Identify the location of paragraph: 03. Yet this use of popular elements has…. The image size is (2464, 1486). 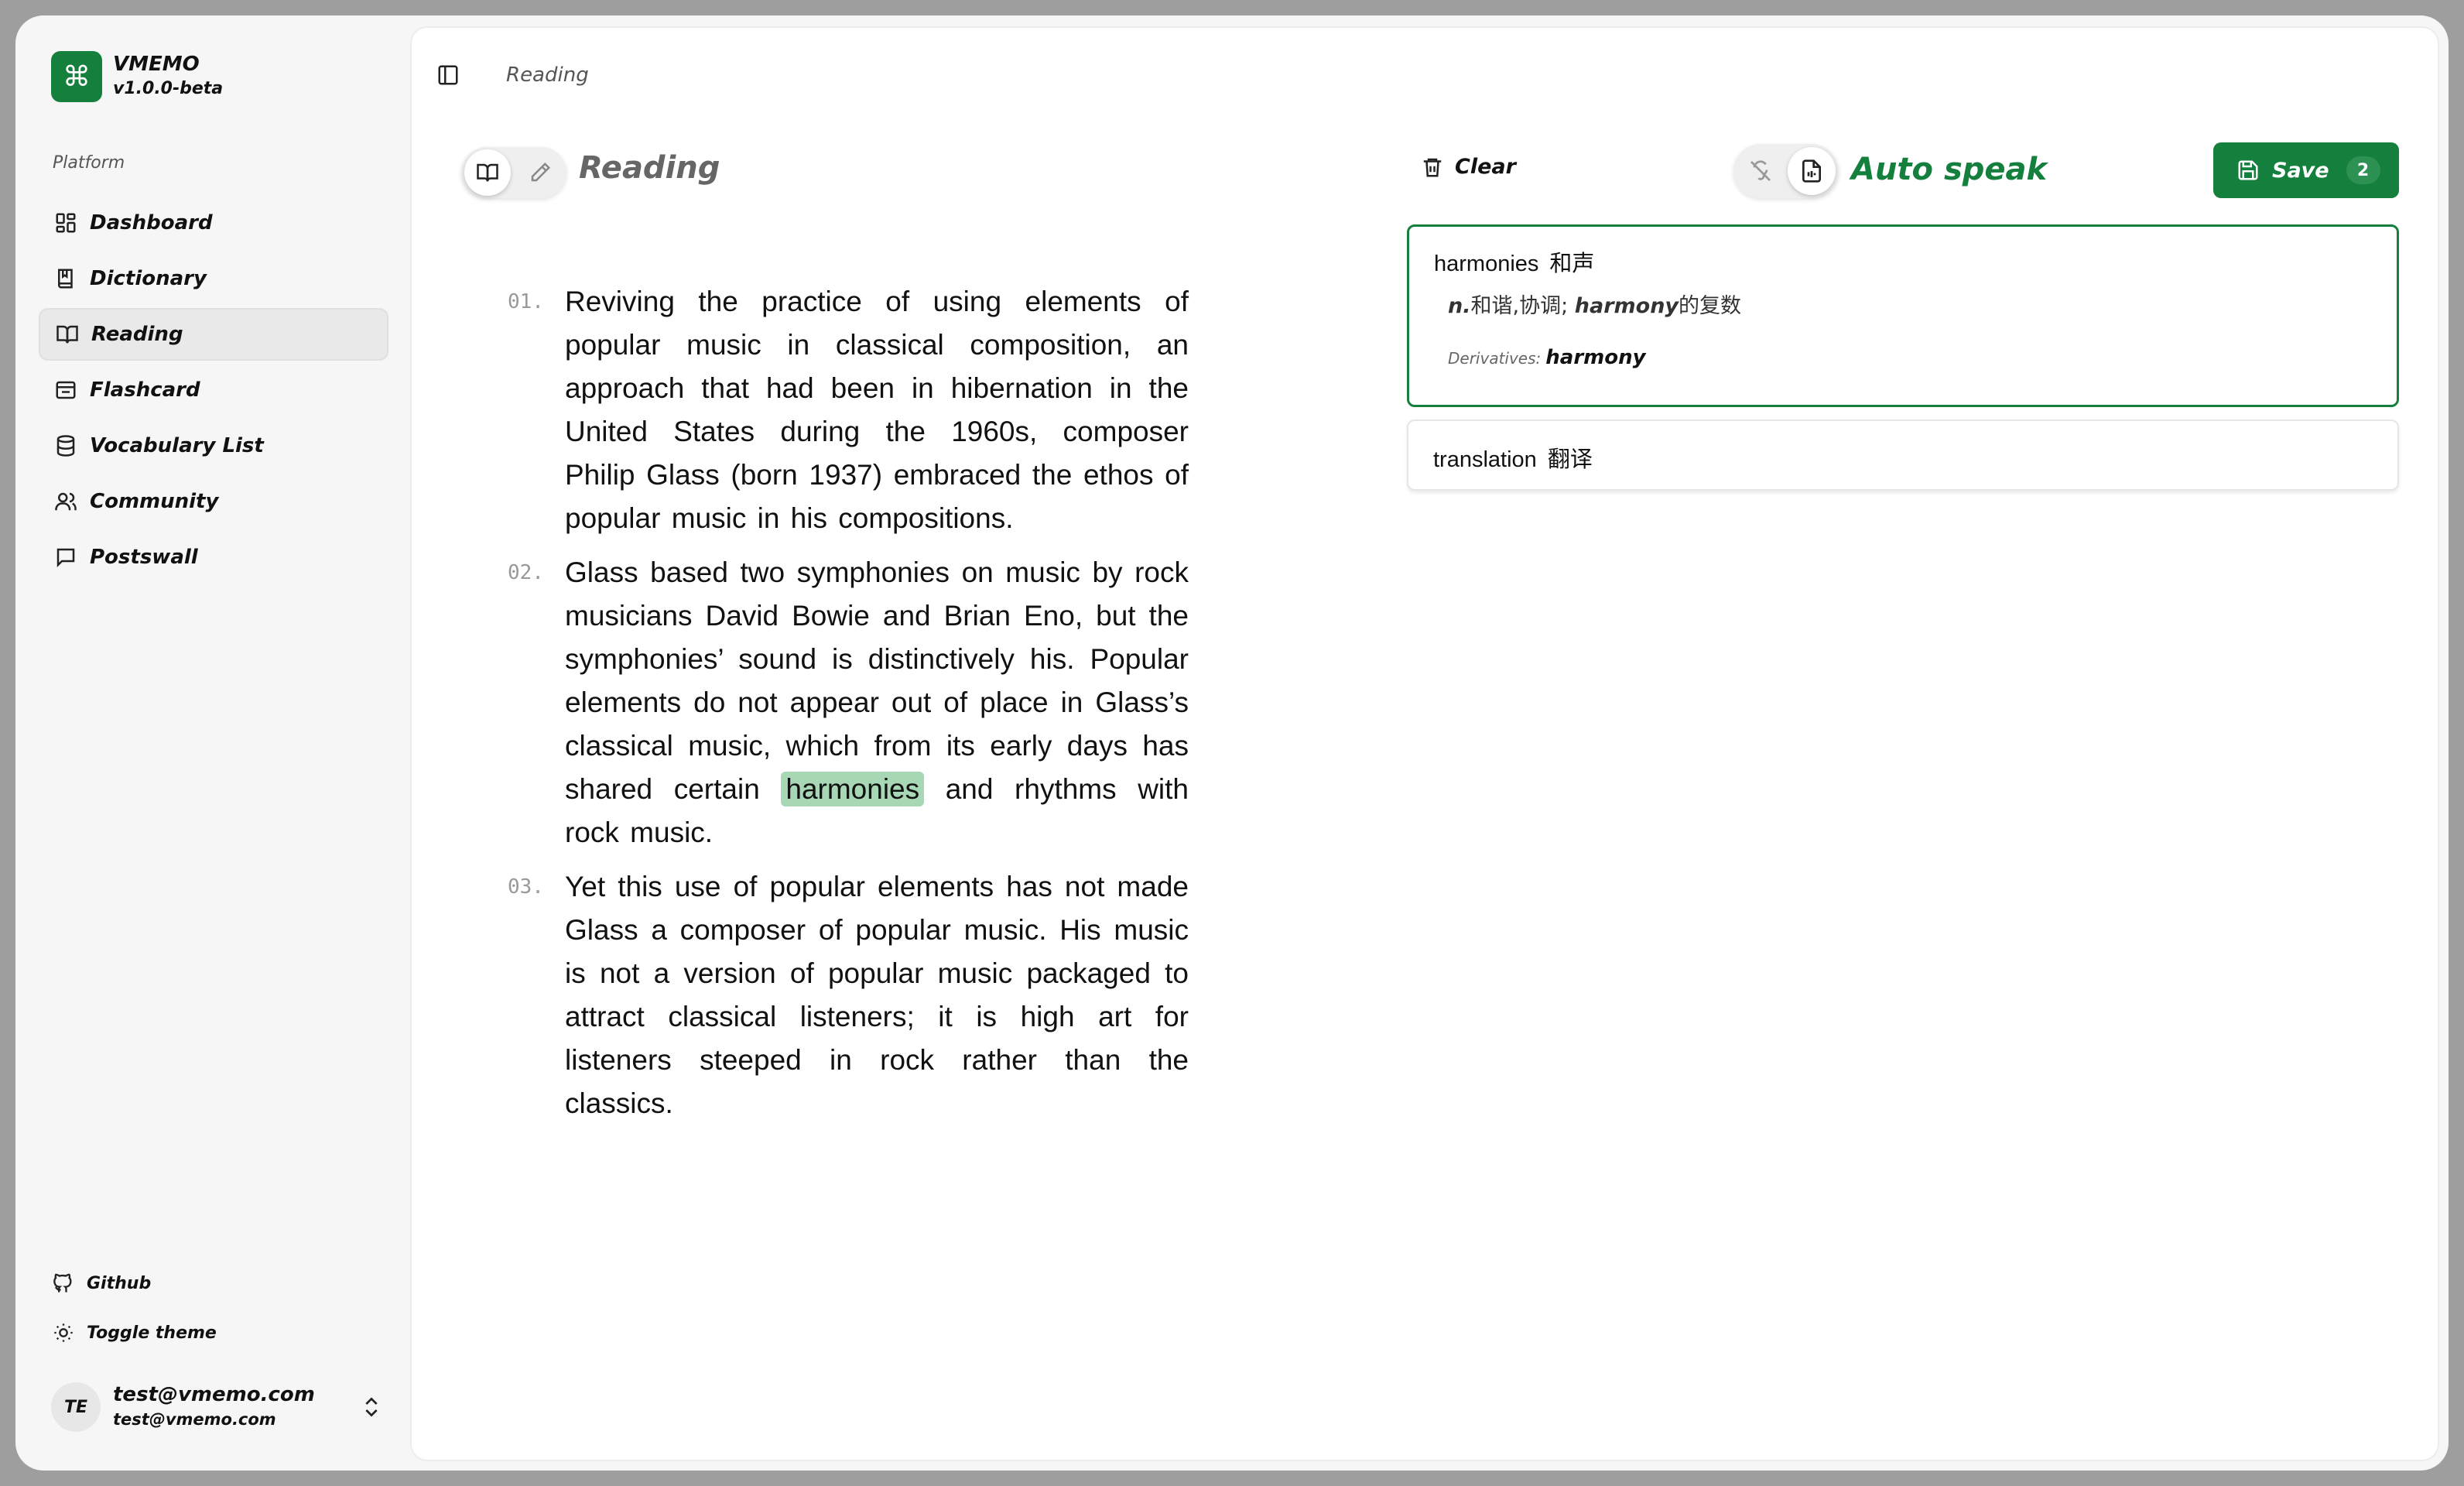
(848, 995).